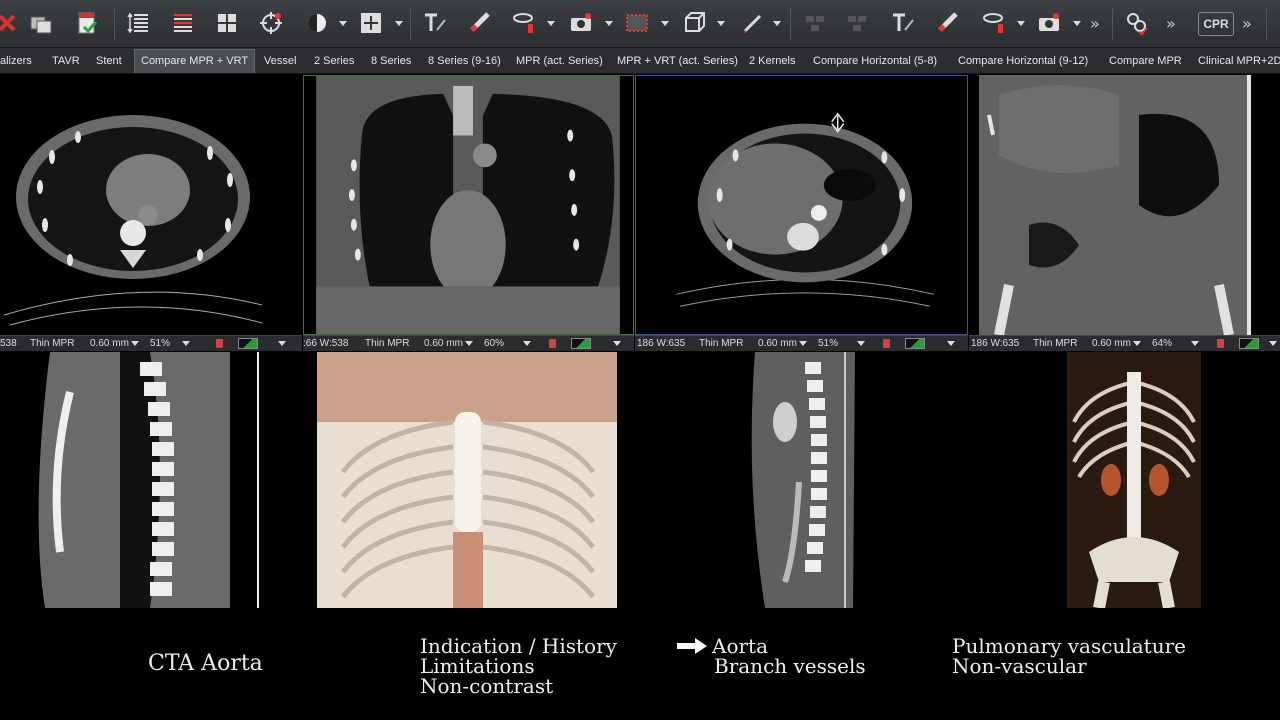  What do you see at coordinates (334, 60) in the screenshot?
I see `tab-2-series: 2 Series` at bounding box center [334, 60].